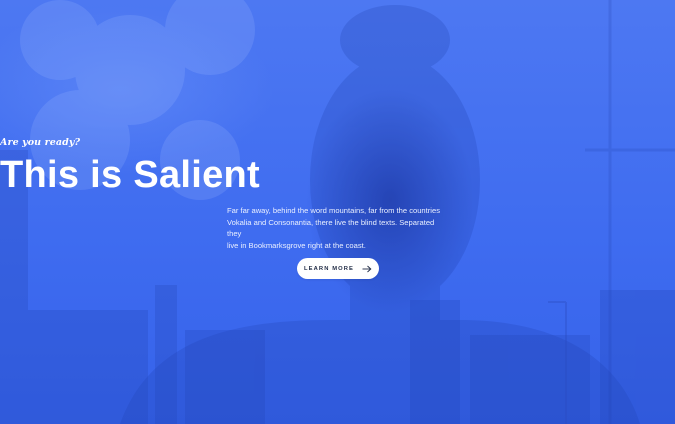  I want to click on learn-more-label: LEARN MORE, so click(329, 268).